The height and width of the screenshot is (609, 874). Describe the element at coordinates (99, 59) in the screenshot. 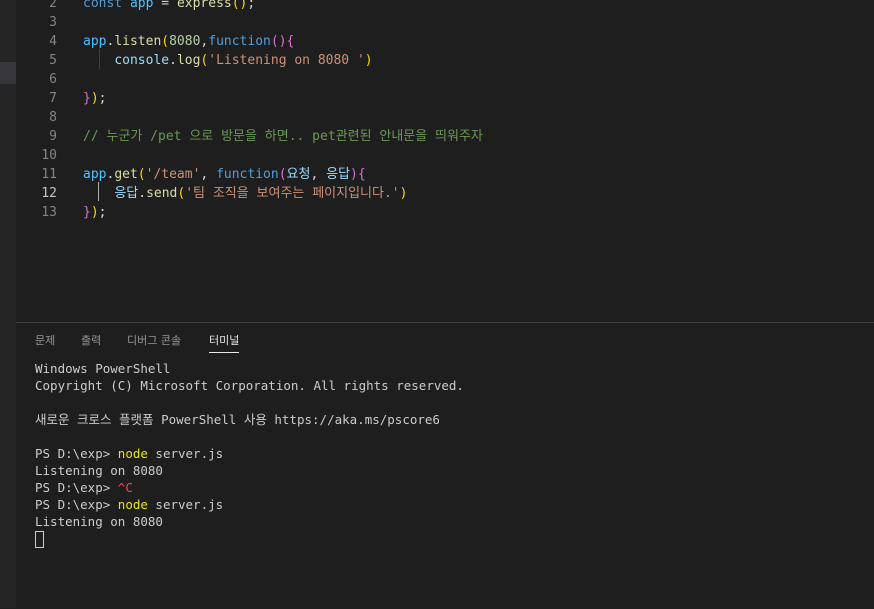

I see `indent-guide` at that location.